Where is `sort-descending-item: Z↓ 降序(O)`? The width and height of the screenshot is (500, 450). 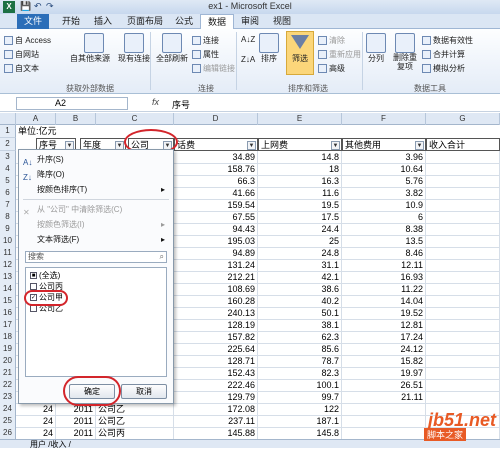
sort-descending-item: Z↓ 降序(O) is located at coordinates (96, 174).